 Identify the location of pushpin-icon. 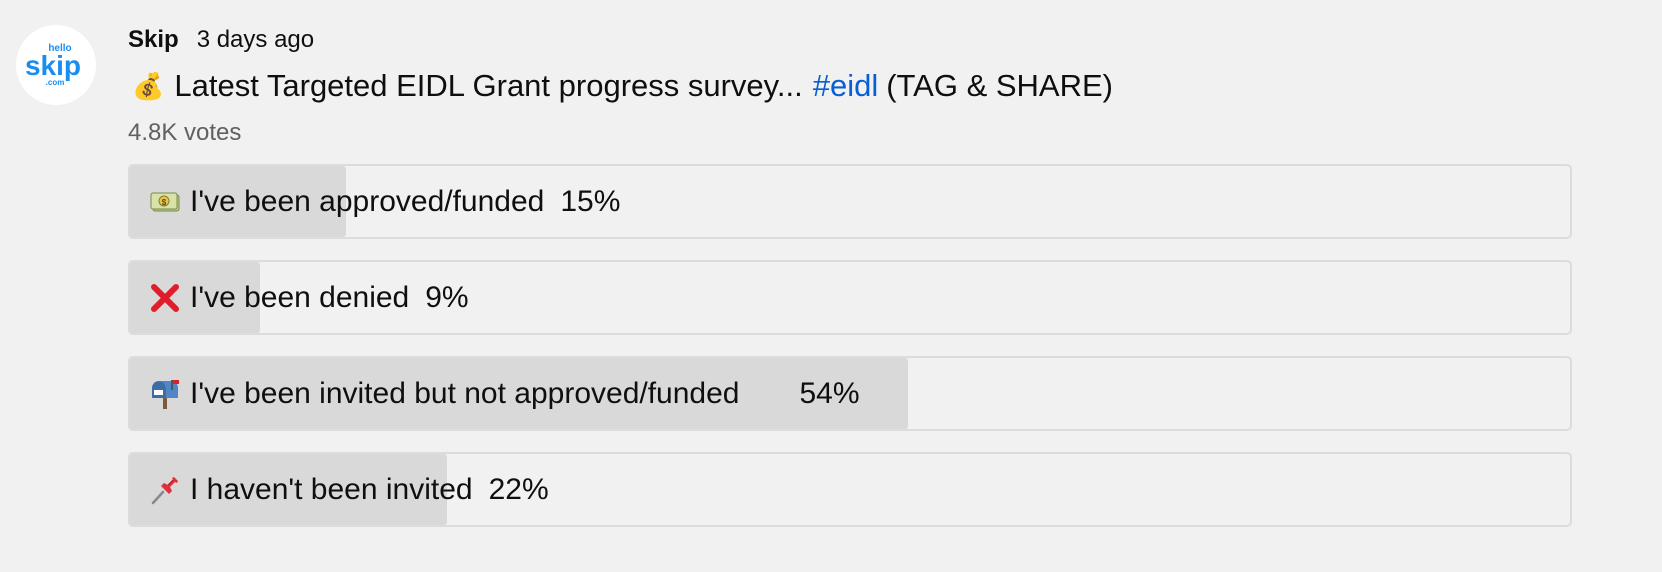
(165, 490).